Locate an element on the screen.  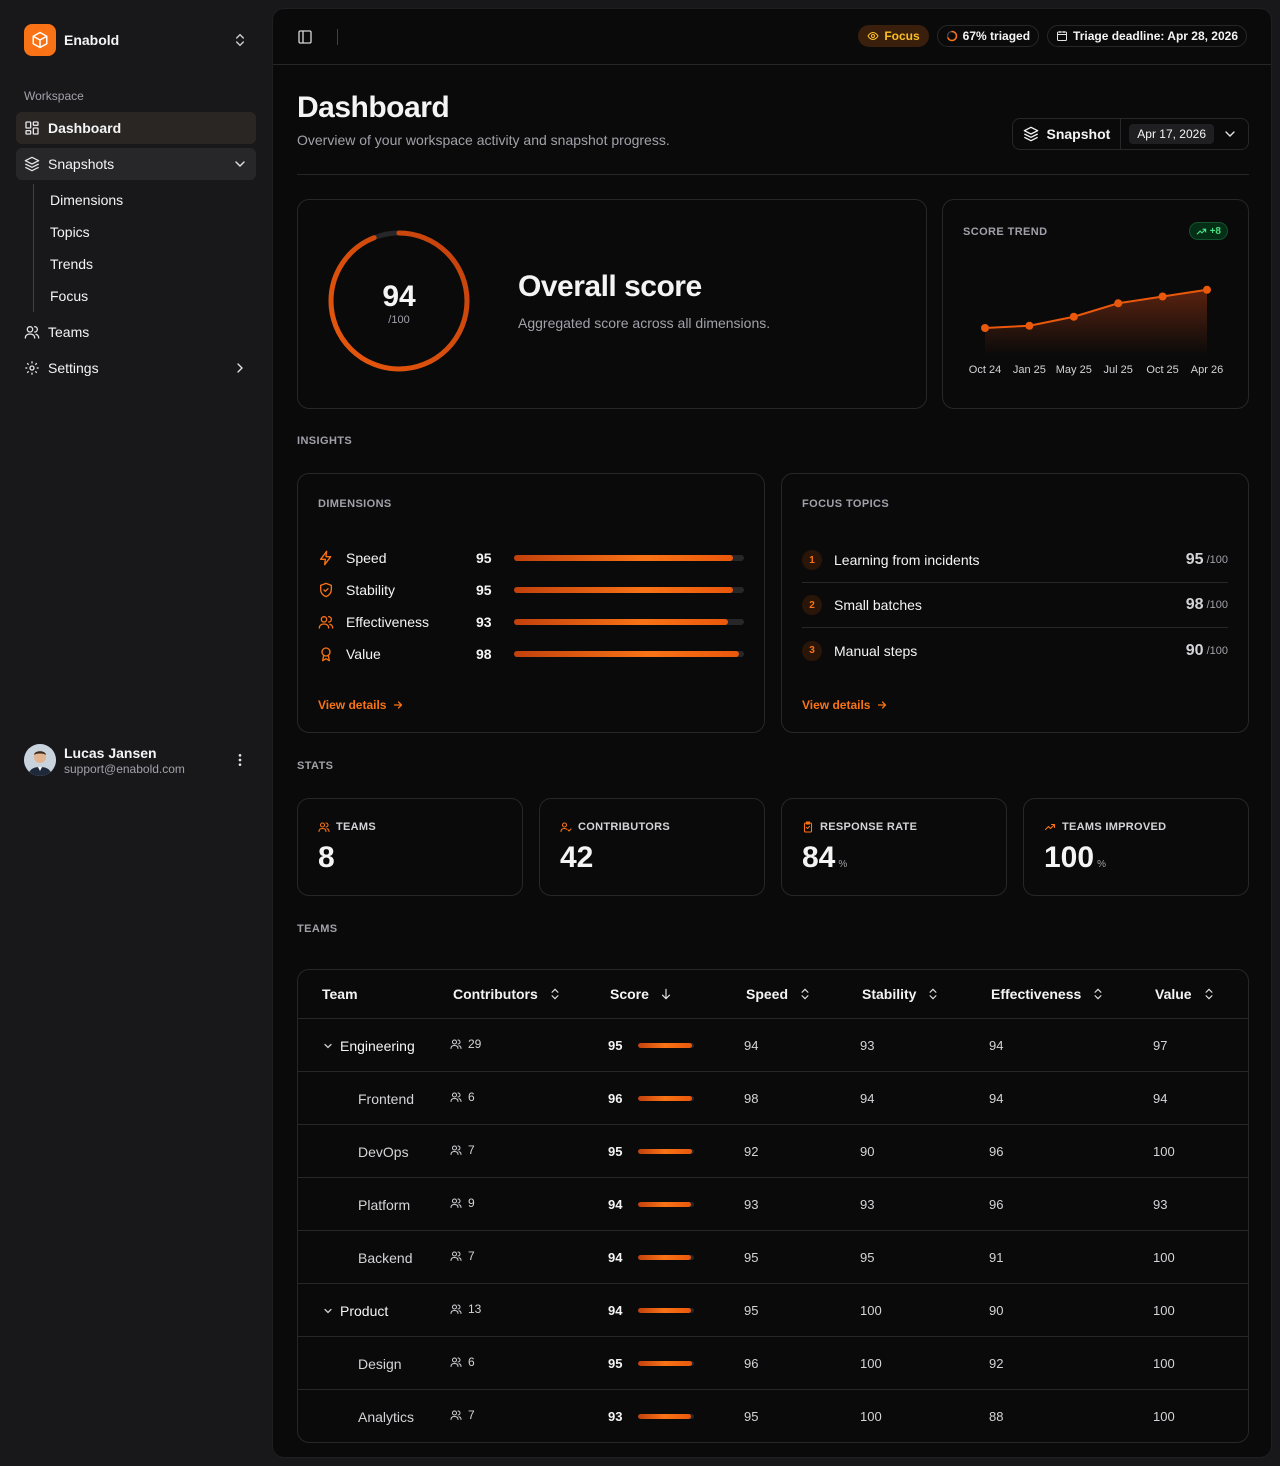
column-header-value: Value is located at coordinates (1185, 994).